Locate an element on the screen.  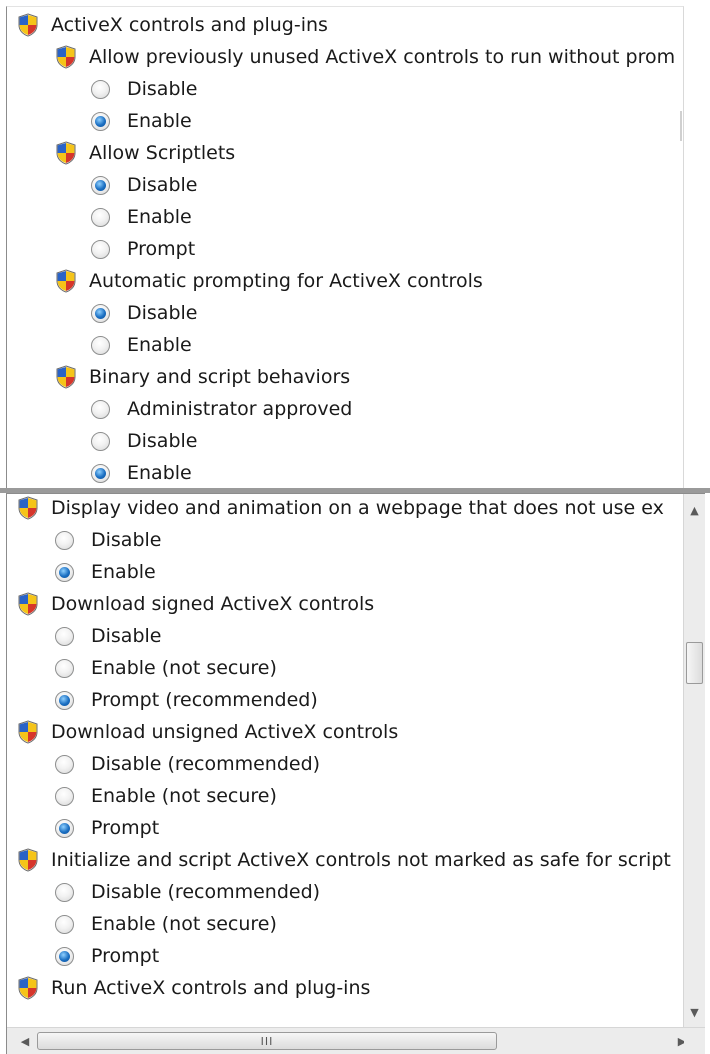
category-label: Download signed ActiveX controls is located at coordinates (213, 604).